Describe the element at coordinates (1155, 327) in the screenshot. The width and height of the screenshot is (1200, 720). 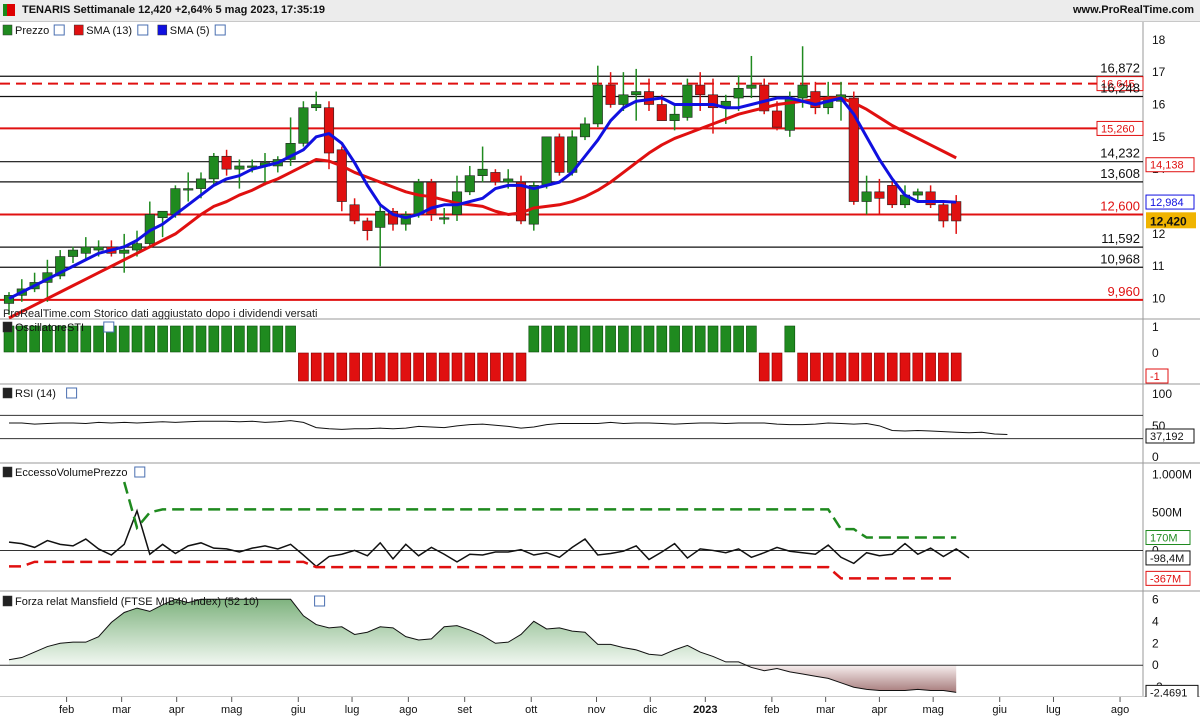
I see `sti-y-tick: 1` at that location.